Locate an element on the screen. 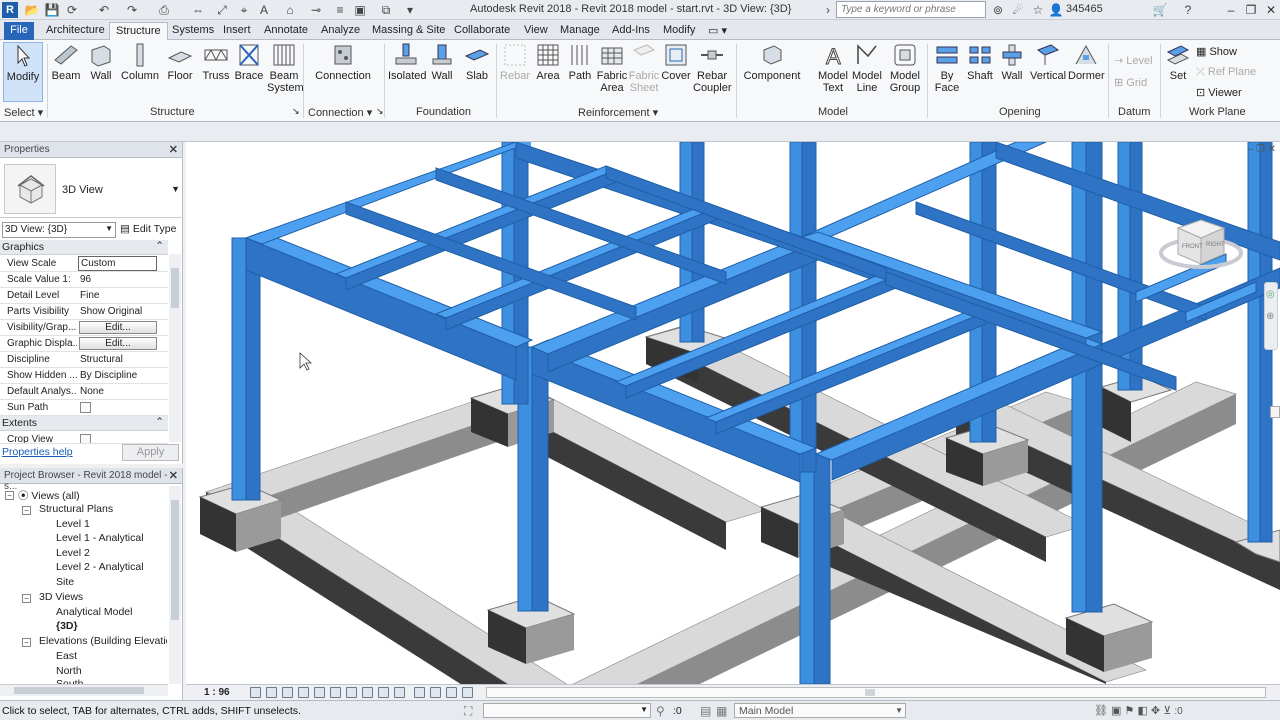 Image resolution: width=1280 pixels, height=720 pixels. close-button: ✕ is located at coordinates (1271, 10).